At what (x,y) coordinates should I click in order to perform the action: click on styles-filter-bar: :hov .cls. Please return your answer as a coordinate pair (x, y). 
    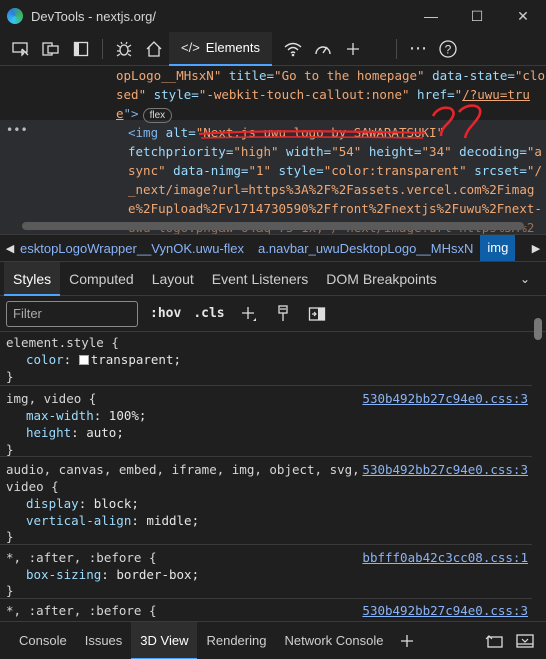
    Looking at the image, I should click on (273, 314).